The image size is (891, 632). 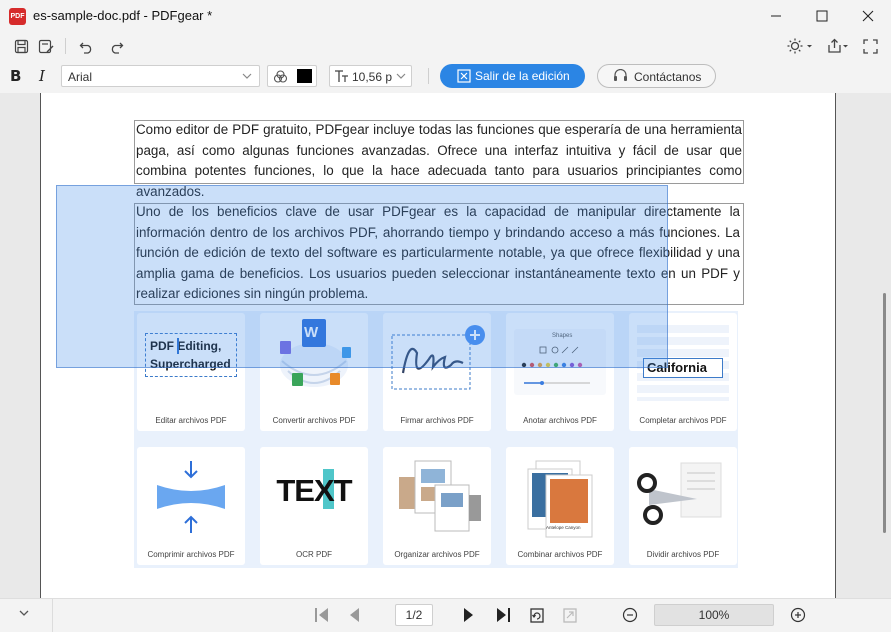 I want to click on save-icon, so click(x=21, y=46).